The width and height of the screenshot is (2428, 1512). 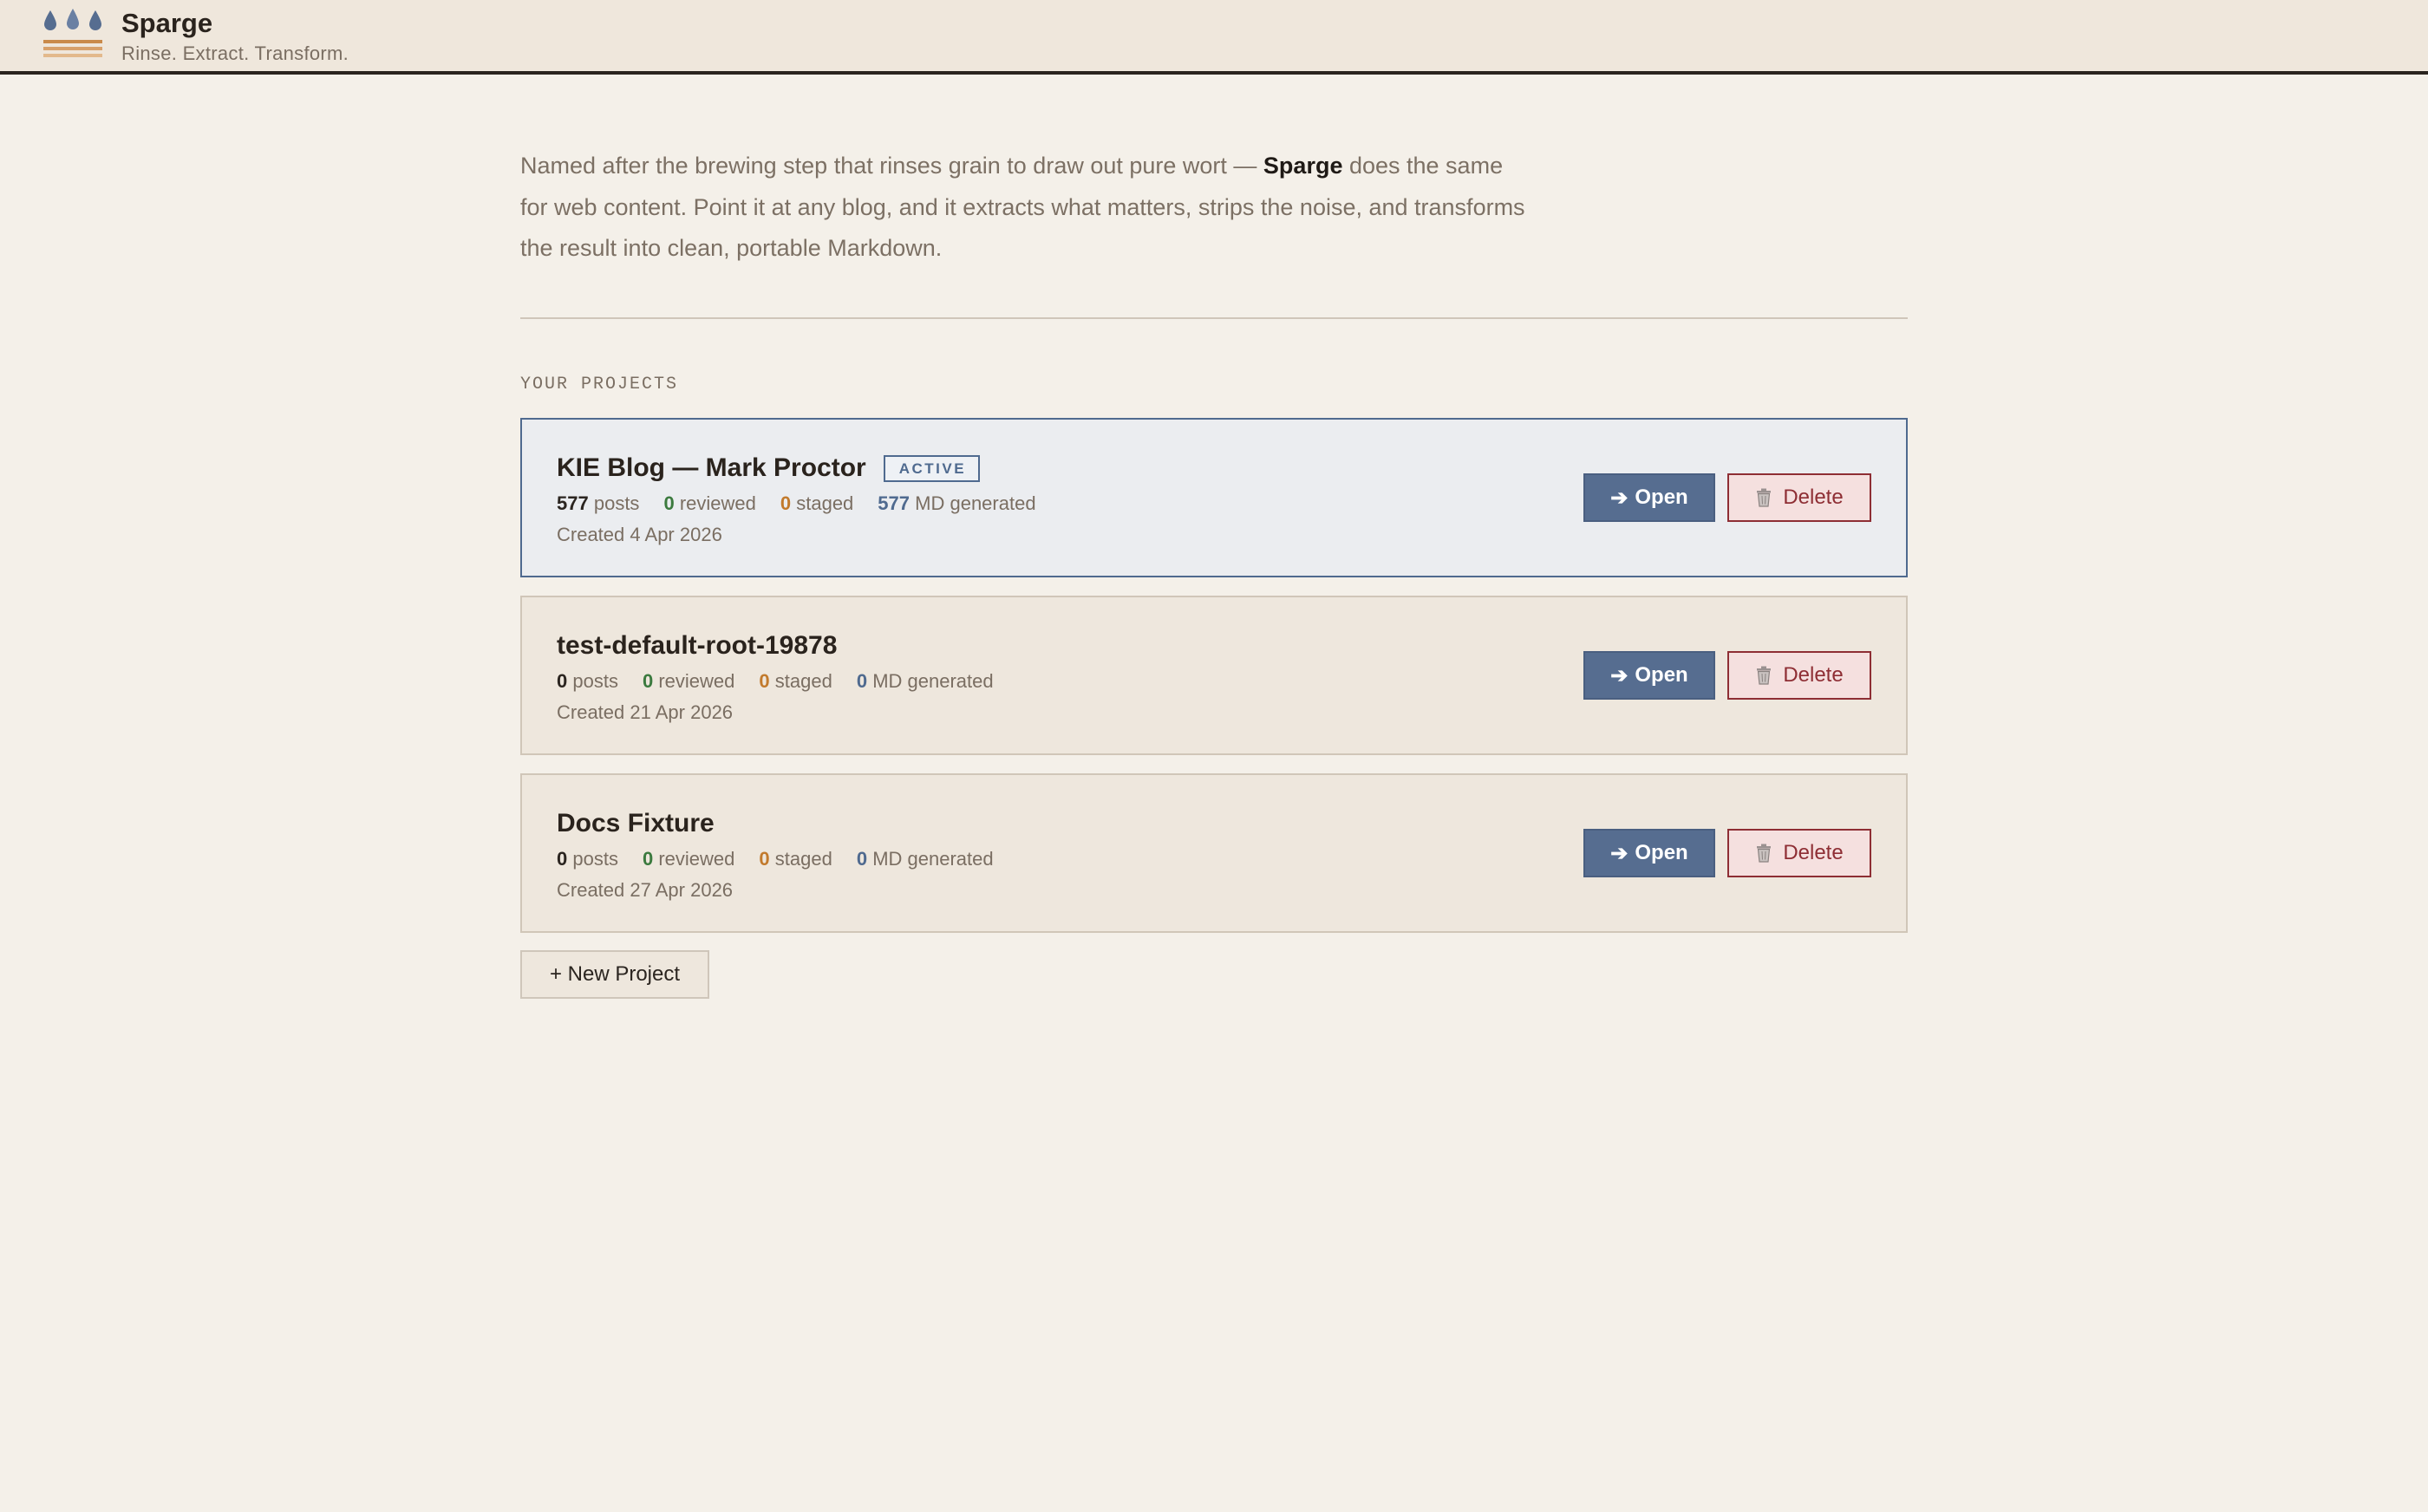 What do you see at coordinates (645, 890) in the screenshot?
I see `project-created-date: Created 27 Apr 2026` at bounding box center [645, 890].